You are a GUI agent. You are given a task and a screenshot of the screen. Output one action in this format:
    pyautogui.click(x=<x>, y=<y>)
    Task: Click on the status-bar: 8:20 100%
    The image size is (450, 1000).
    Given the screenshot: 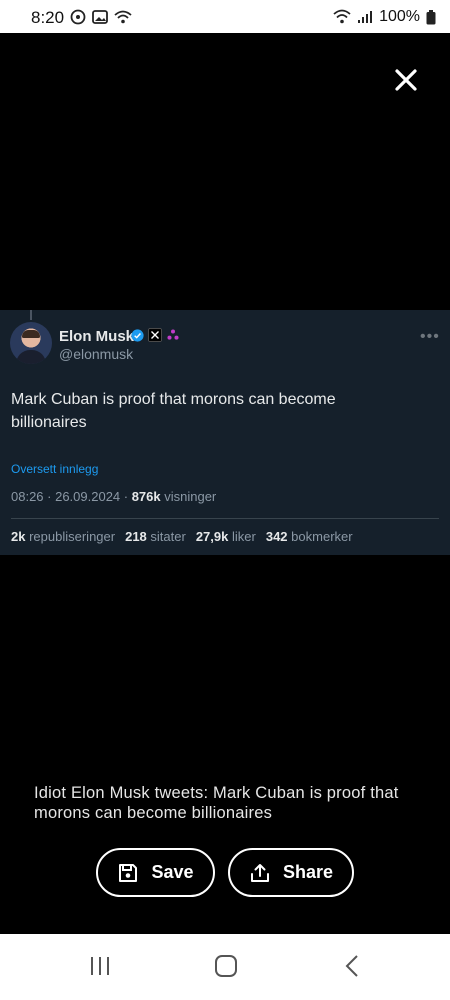 What is the action you would take?
    pyautogui.click(x=225, y=16)
    